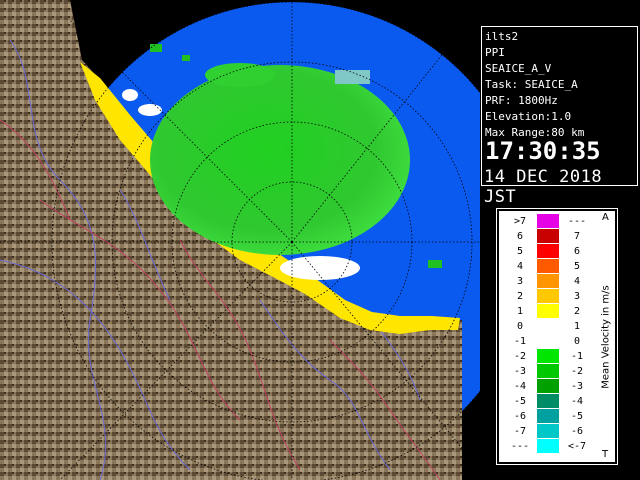  I want to click on legend-row-high: 7, so click(577, 236).